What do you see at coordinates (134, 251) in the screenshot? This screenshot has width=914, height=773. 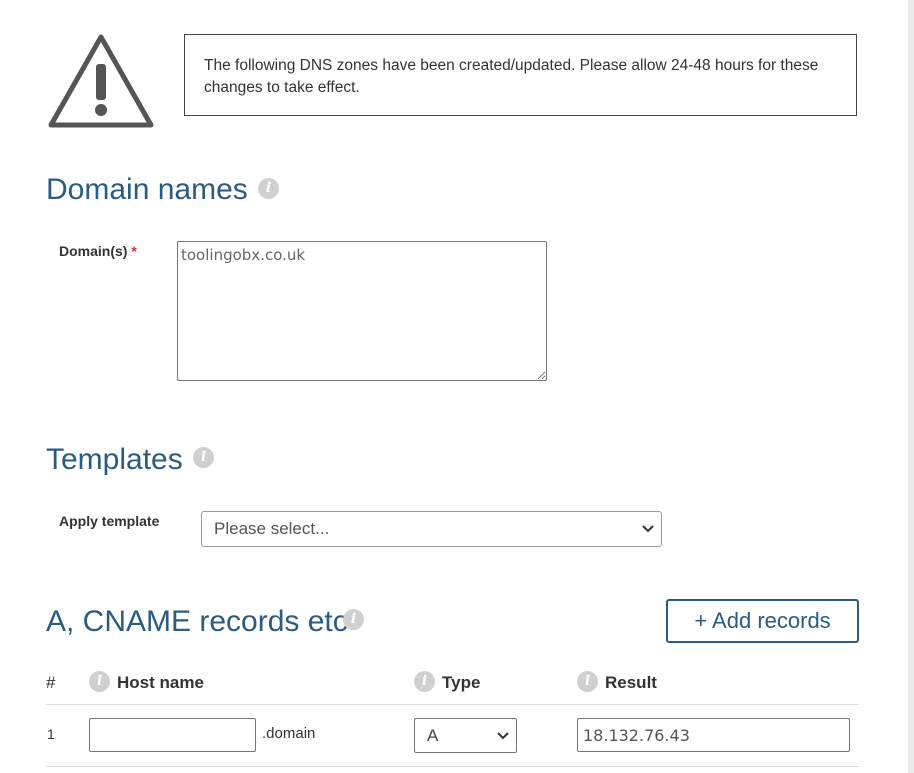 I see `required-asterisk: *` at bounding box center [134, 251].